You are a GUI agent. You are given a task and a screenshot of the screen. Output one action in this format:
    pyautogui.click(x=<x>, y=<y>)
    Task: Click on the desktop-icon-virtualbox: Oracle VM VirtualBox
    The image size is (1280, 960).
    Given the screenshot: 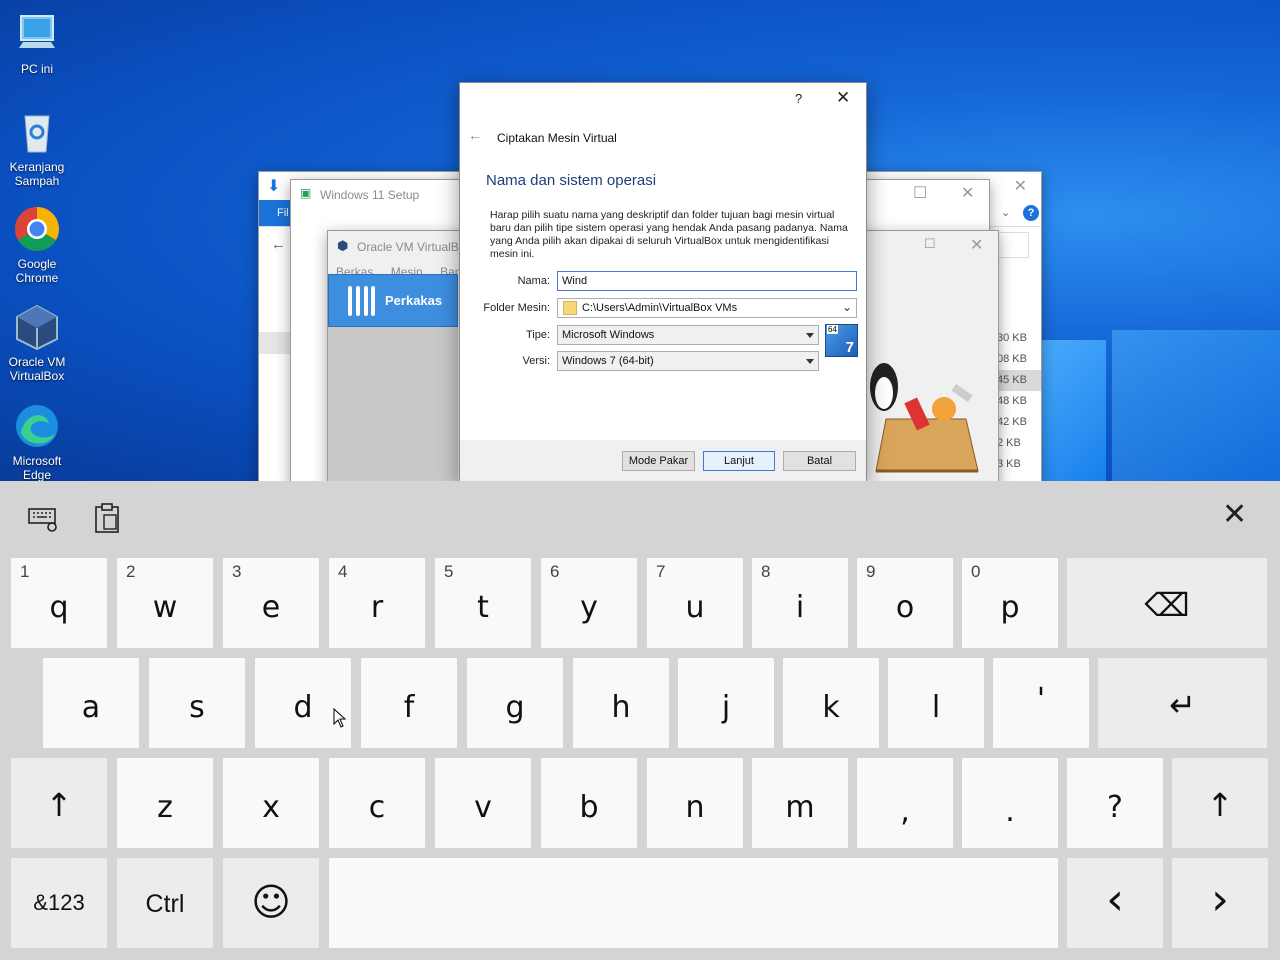 What is the action you would take?
    pyautogui.click(x=37, y=343)
    